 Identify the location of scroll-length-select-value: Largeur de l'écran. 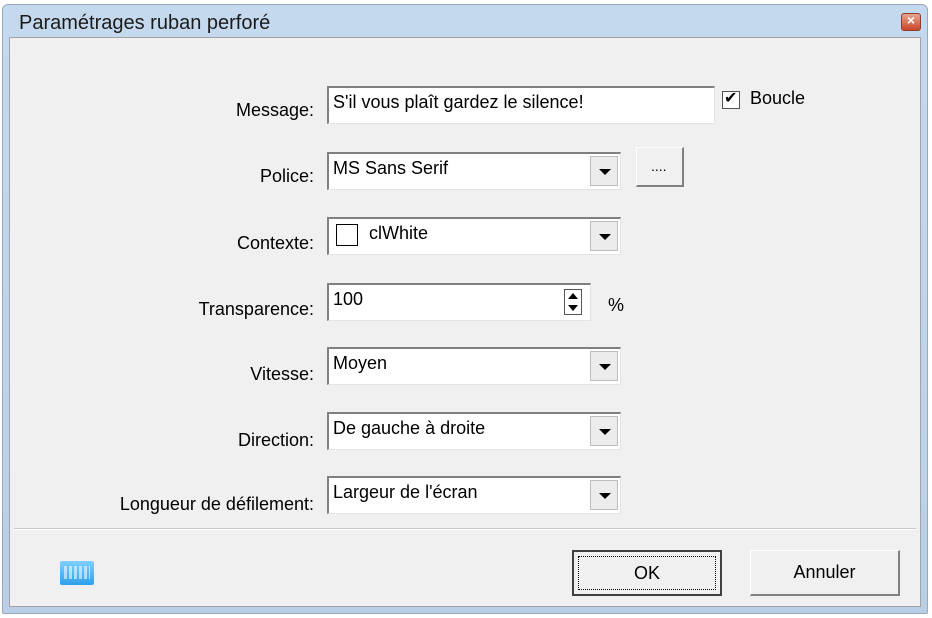
(405, 492).